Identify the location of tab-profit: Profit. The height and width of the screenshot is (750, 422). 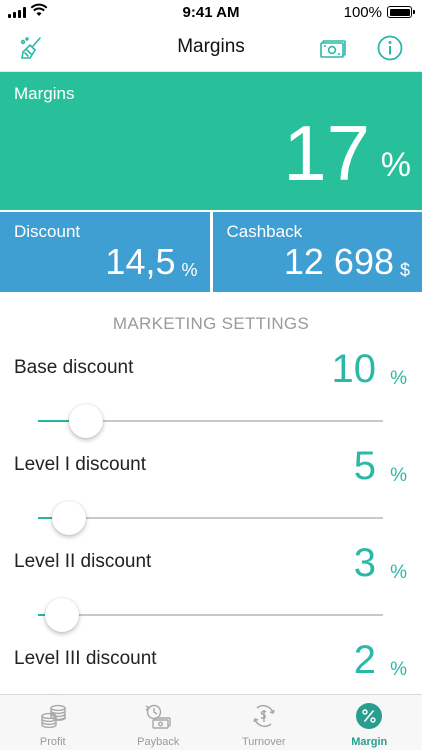
(53, 722).